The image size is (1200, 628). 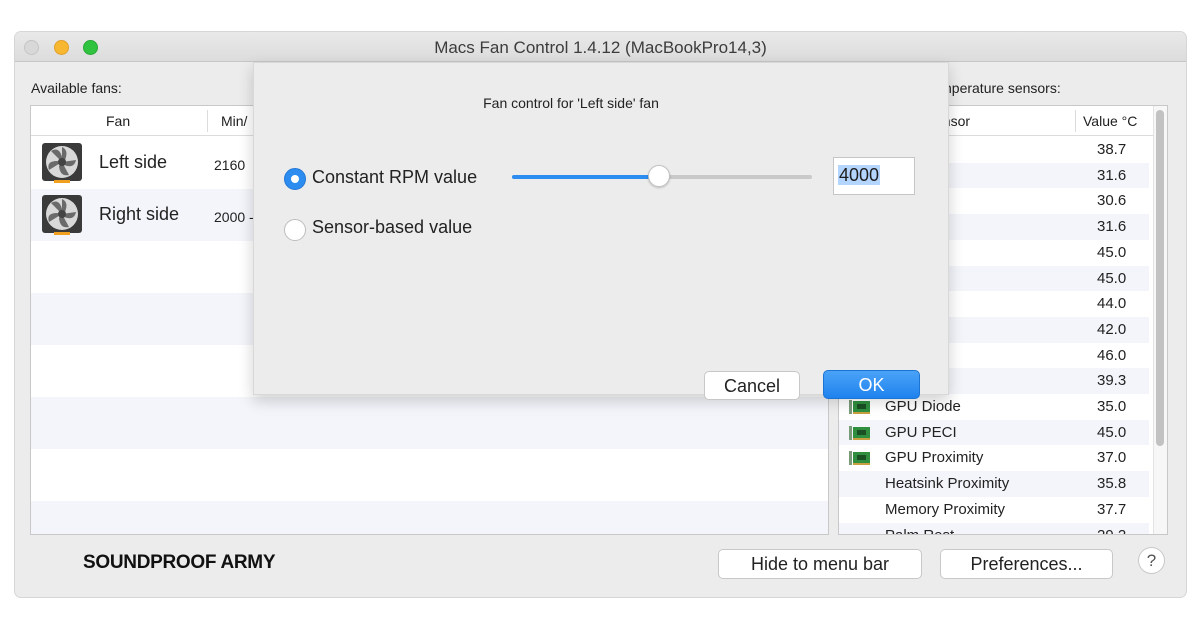 I want to click on sensor-value: 38.7, so click(x=1112, y=149).